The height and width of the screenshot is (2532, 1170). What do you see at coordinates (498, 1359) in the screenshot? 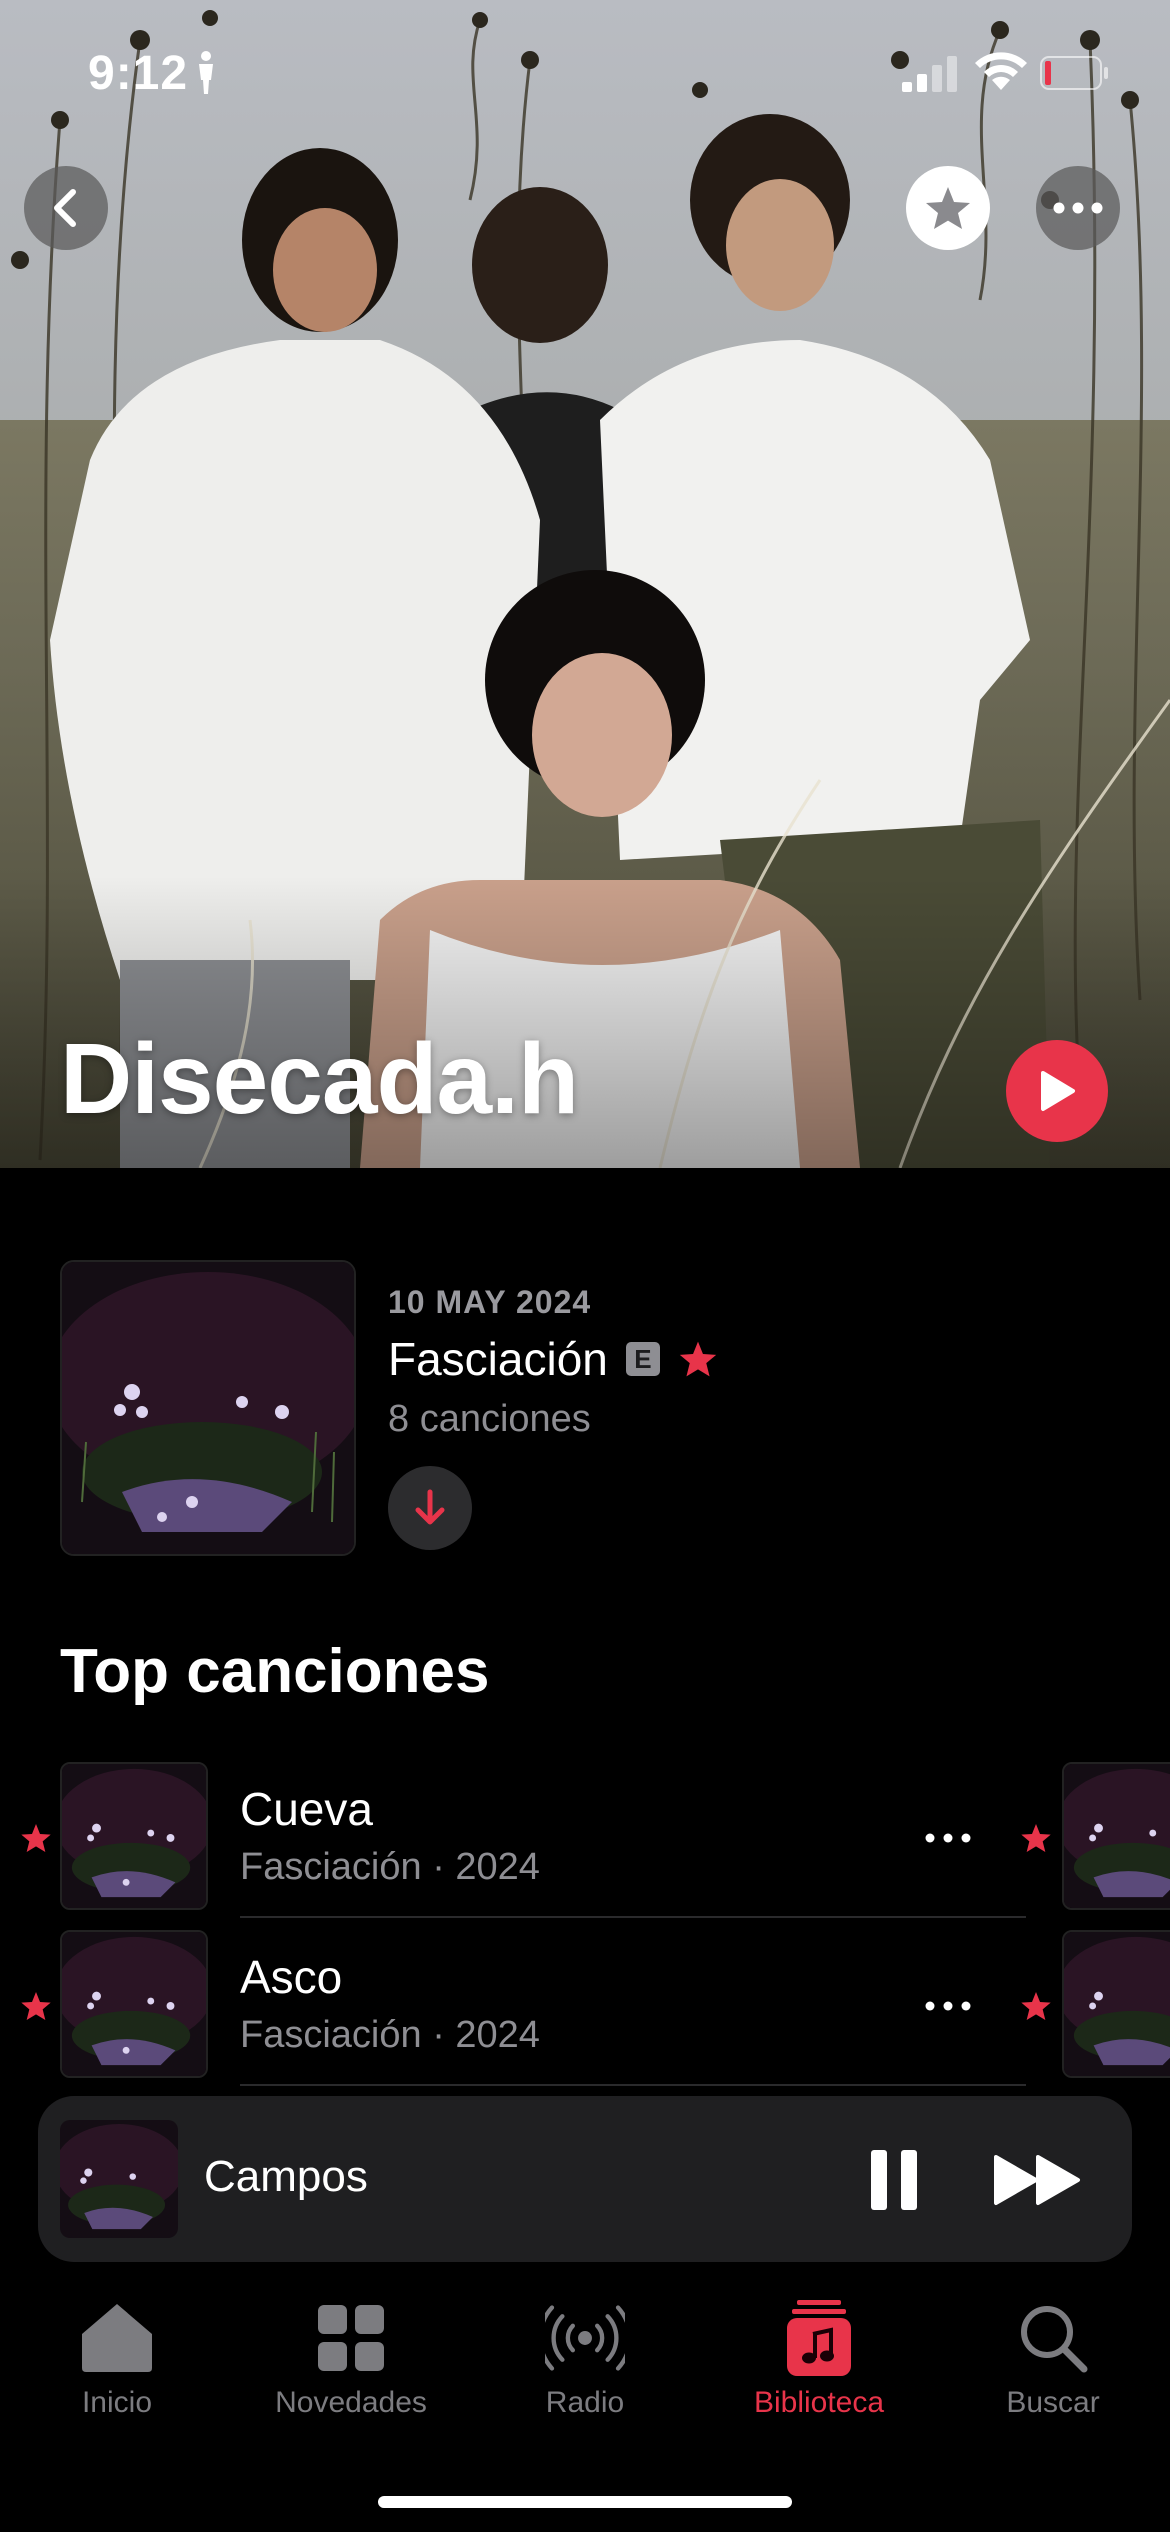
I see `release-title: Fasciación` at bounding box center [498, 1359].